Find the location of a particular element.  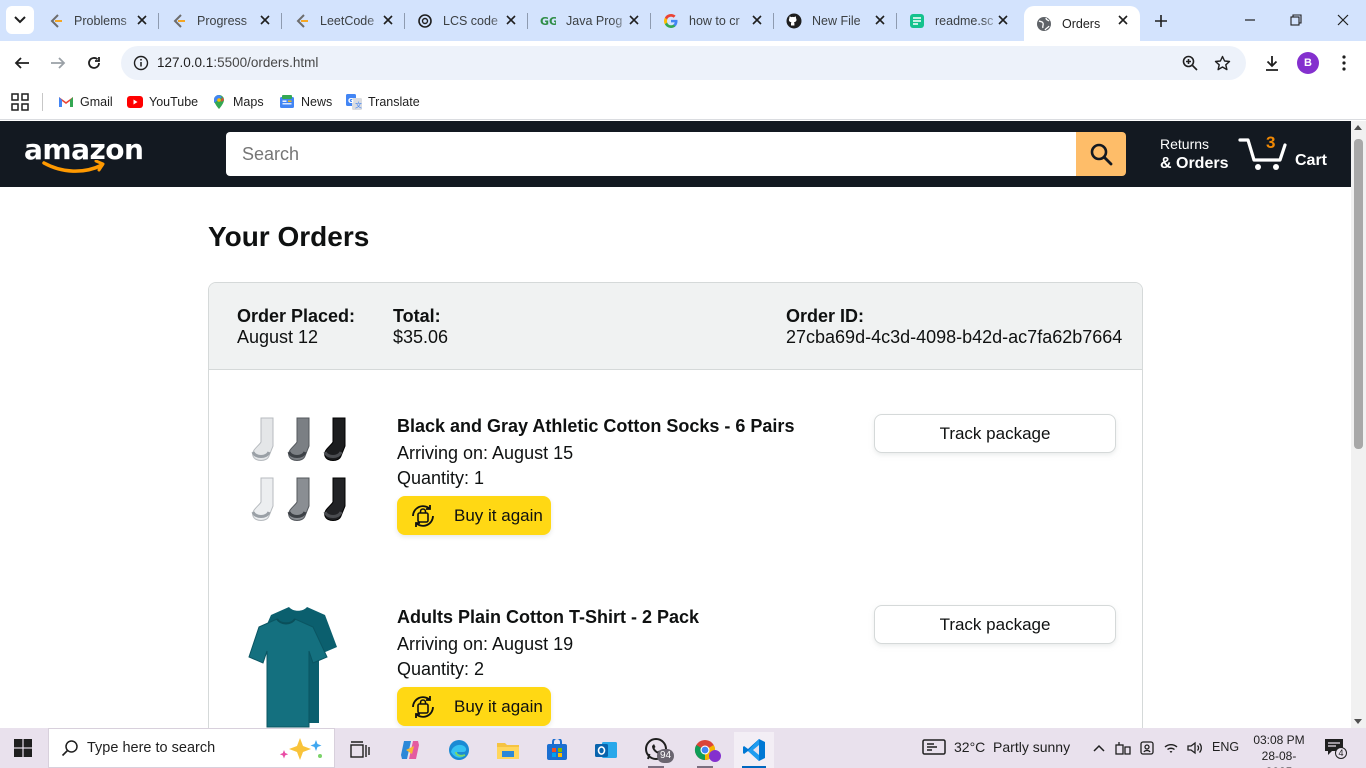

amazon-logo: amazon is located at coordinates (84, 154).